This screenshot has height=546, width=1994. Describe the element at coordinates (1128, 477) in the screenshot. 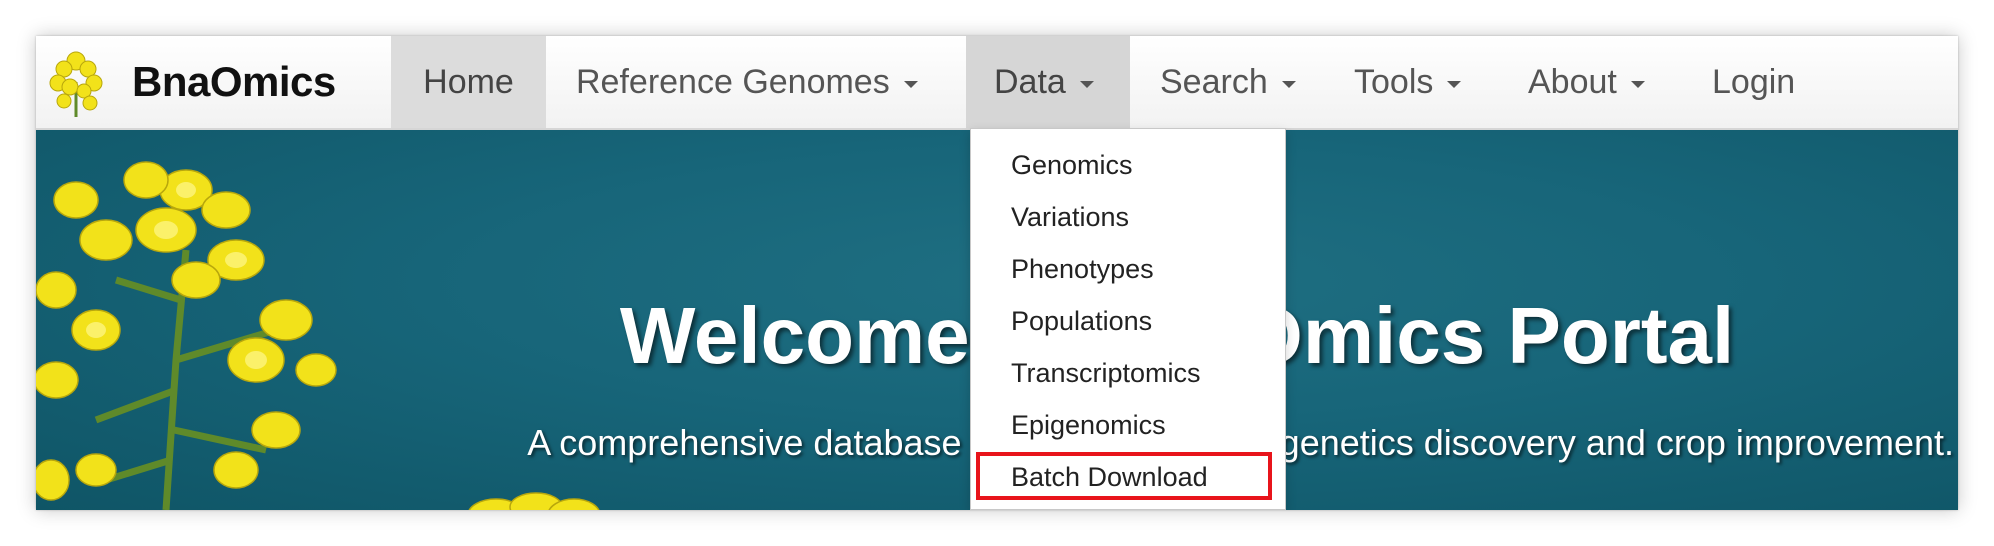

I see `menu-item-batch-download: Batch Download` at that location.